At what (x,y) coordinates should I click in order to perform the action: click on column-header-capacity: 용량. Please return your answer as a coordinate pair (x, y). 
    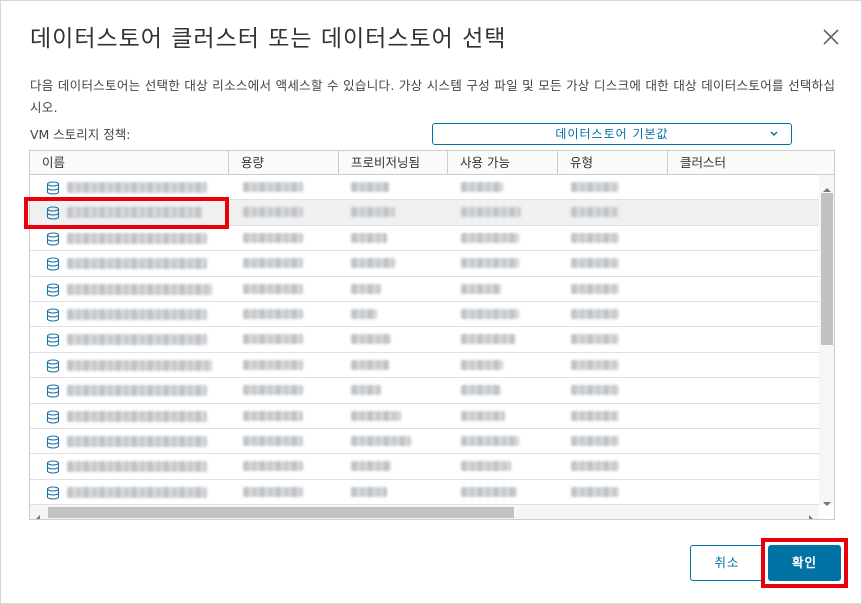
    Looking at the image, I should click on (284, 163).